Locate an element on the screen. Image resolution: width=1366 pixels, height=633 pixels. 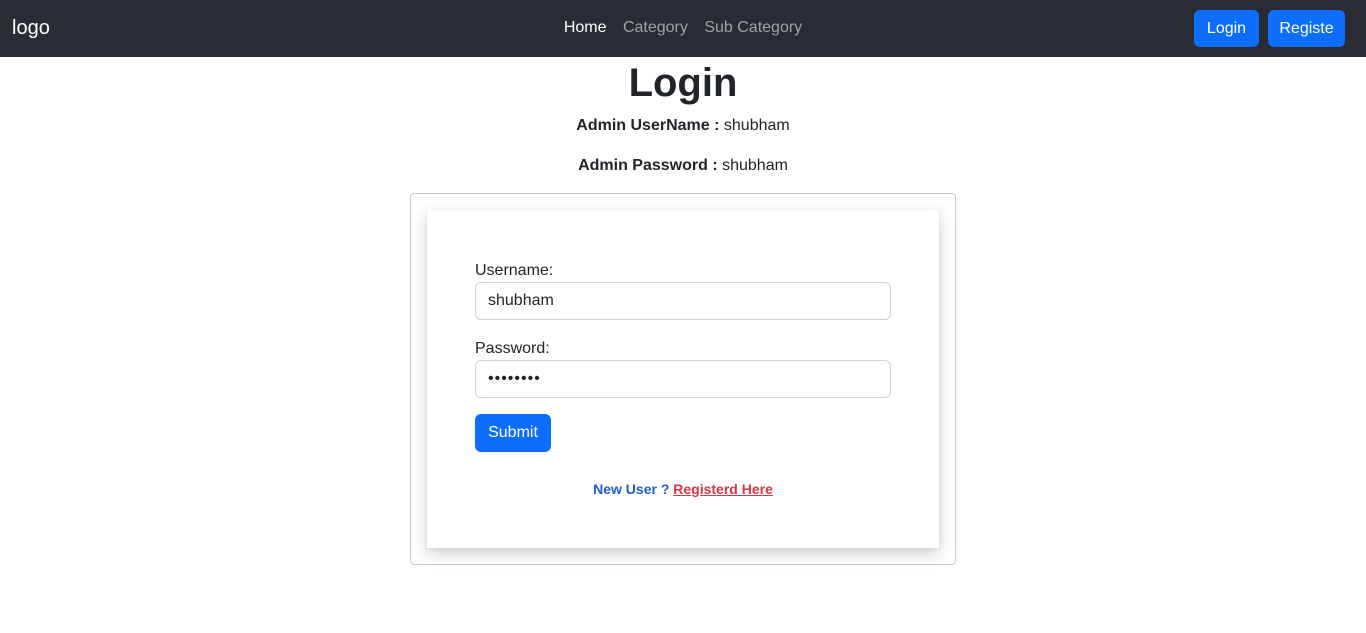
register-prompt: New User ? Registerd Here is located at coordinates (683, 489).